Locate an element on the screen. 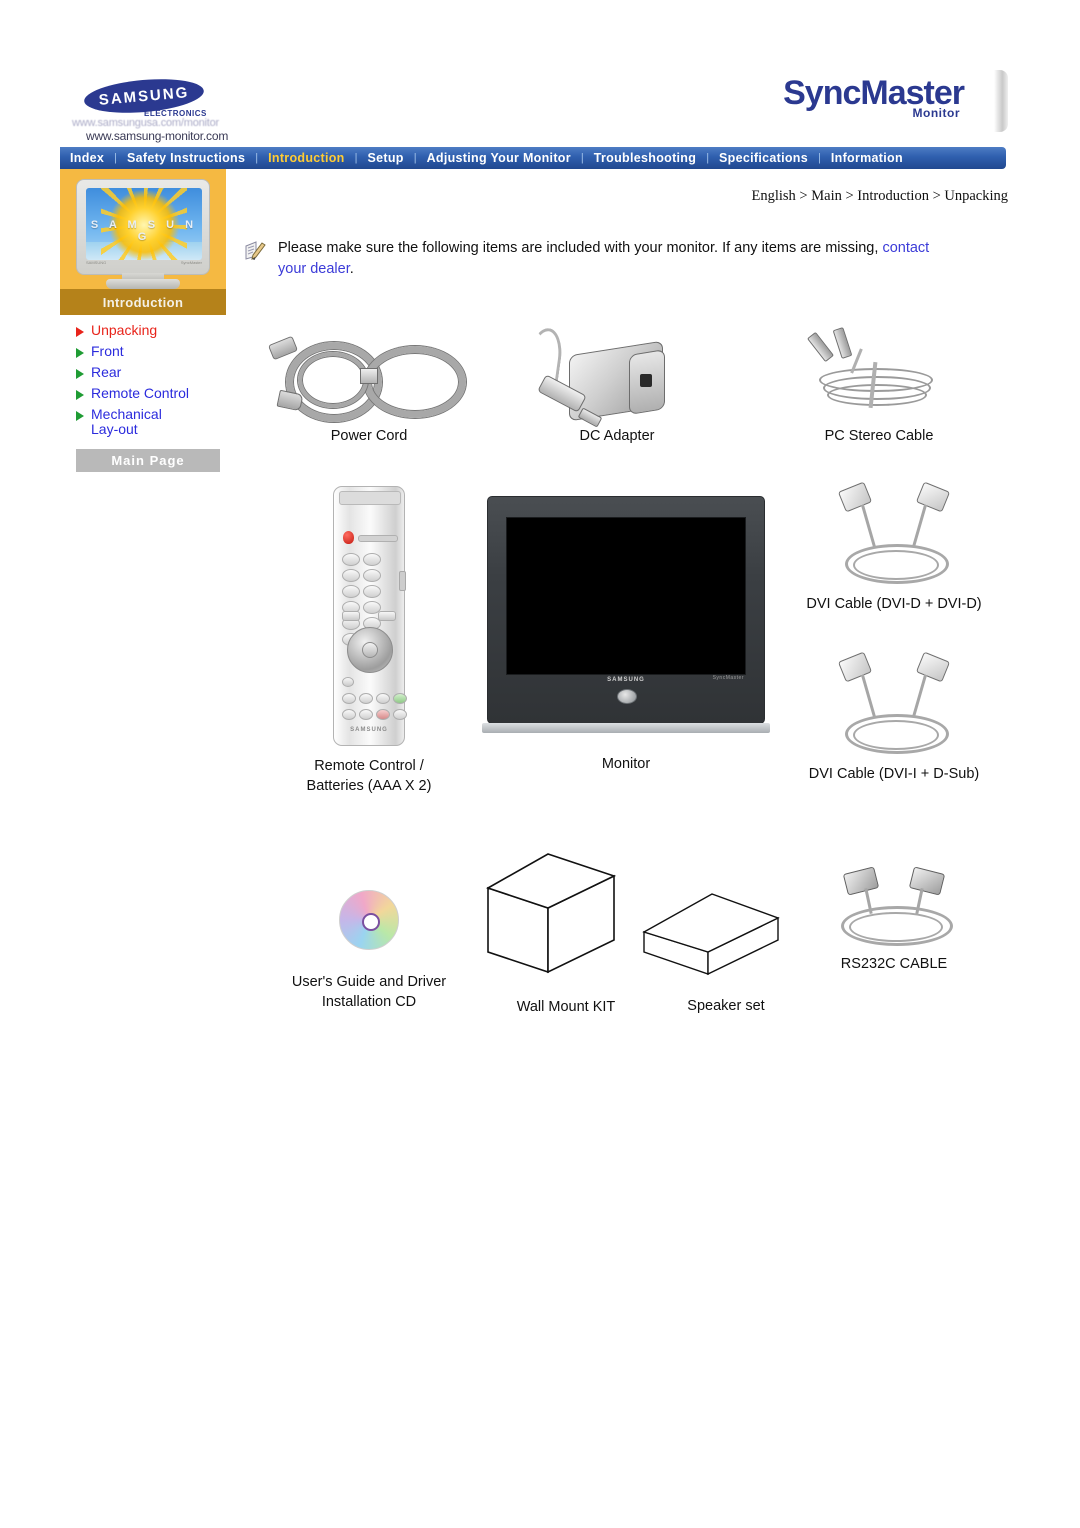 The width and height of the screenshot is (1080, 1528). item-caption: User's Guide and Driver Installation CD is located at coordinates (369, 992).